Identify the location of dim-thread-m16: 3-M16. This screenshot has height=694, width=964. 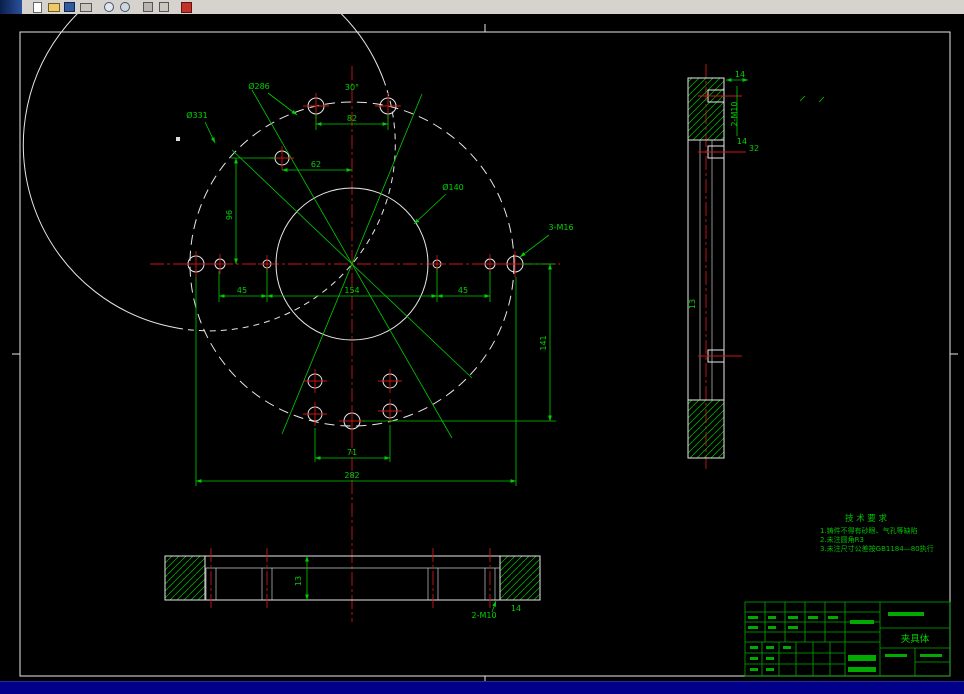
(560, 227).